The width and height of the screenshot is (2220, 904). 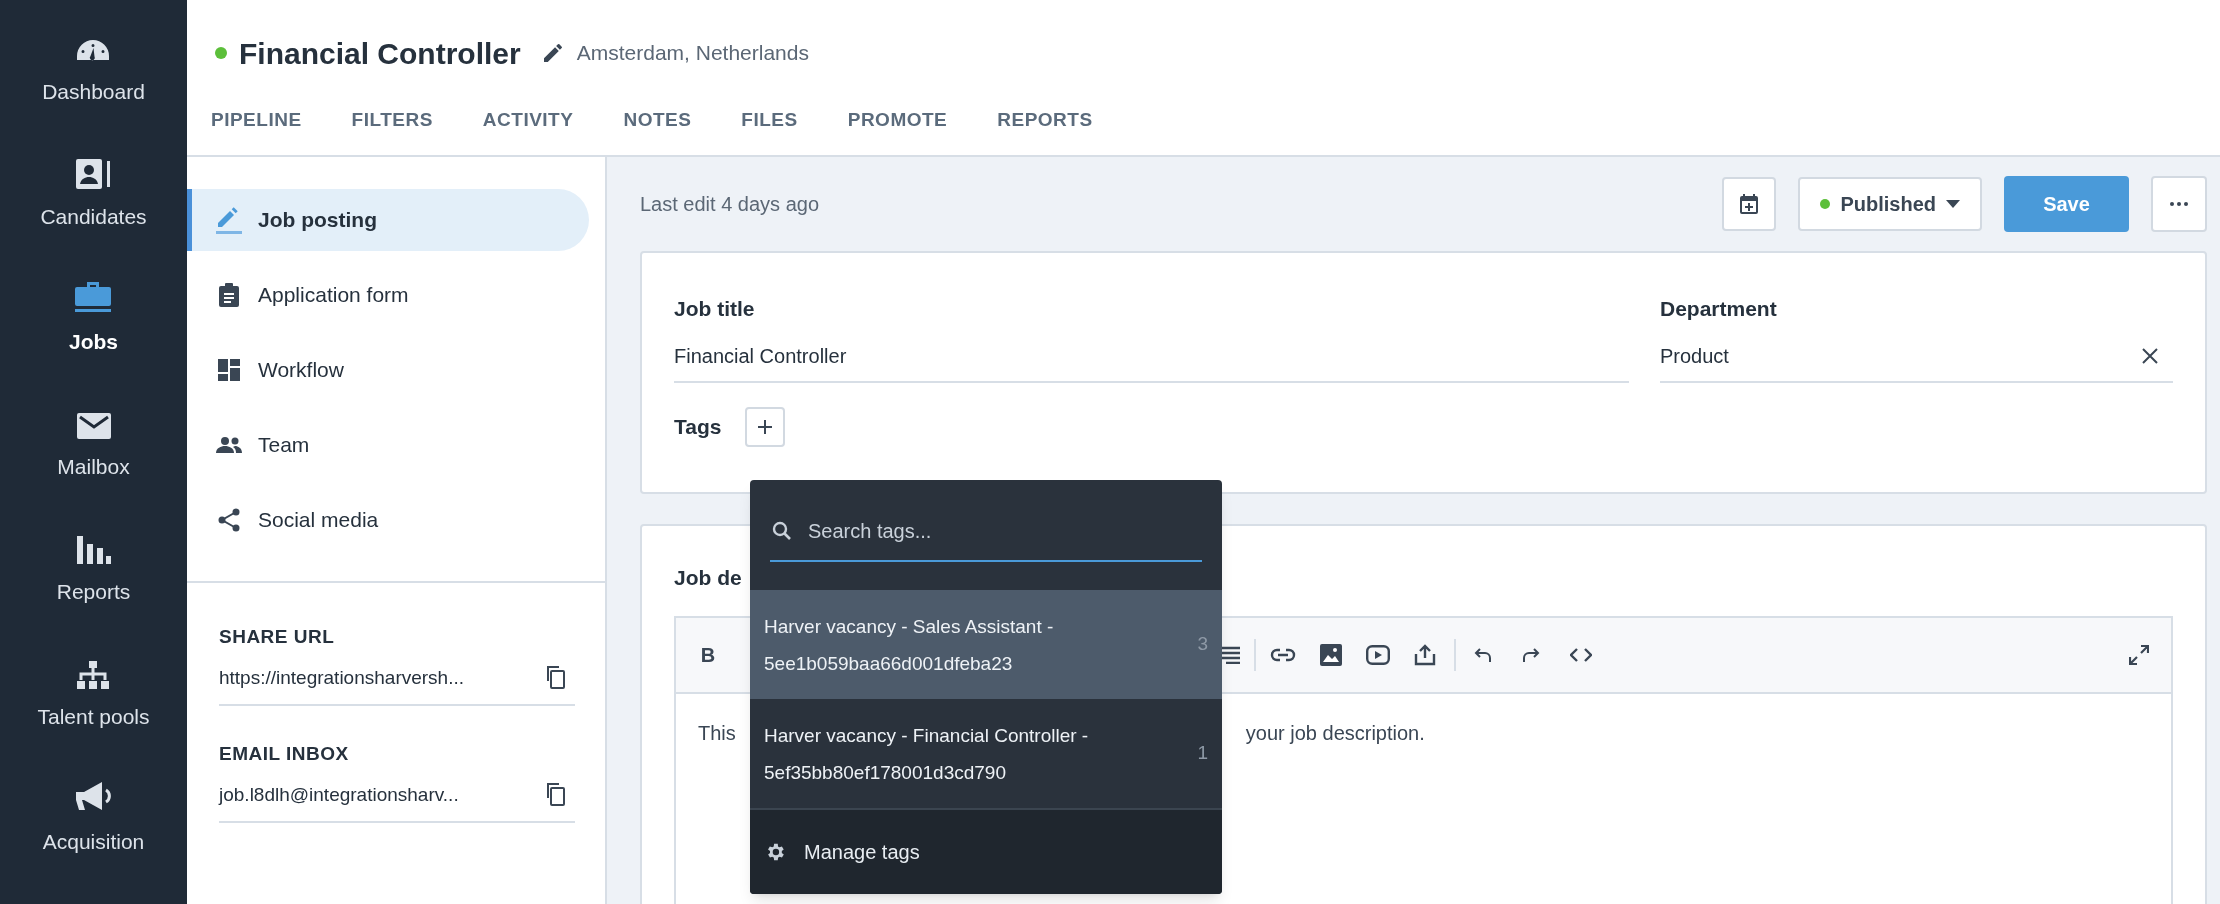 I want to click on sidebar-item: Talent pools, so click(x=93, y=713).